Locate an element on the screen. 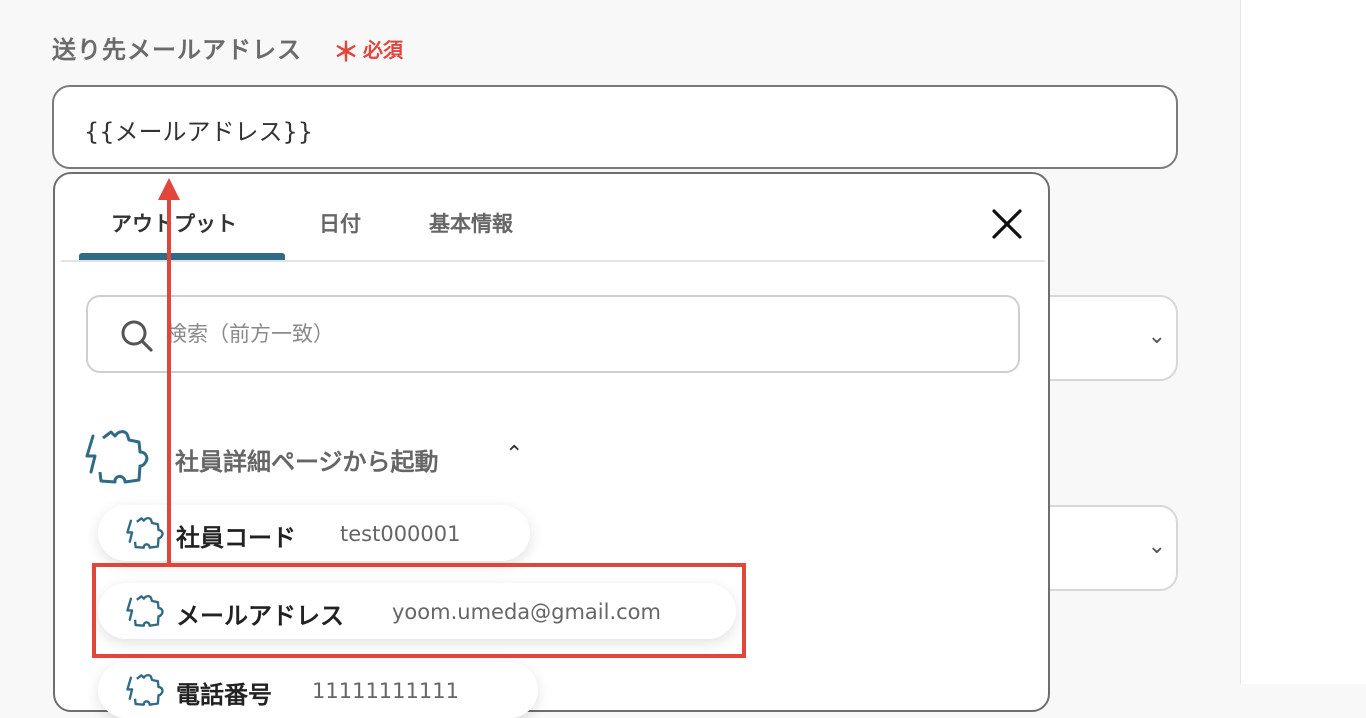 The image size is (1366, 718). active-tab-indicator is located at coordinates (182, 256).